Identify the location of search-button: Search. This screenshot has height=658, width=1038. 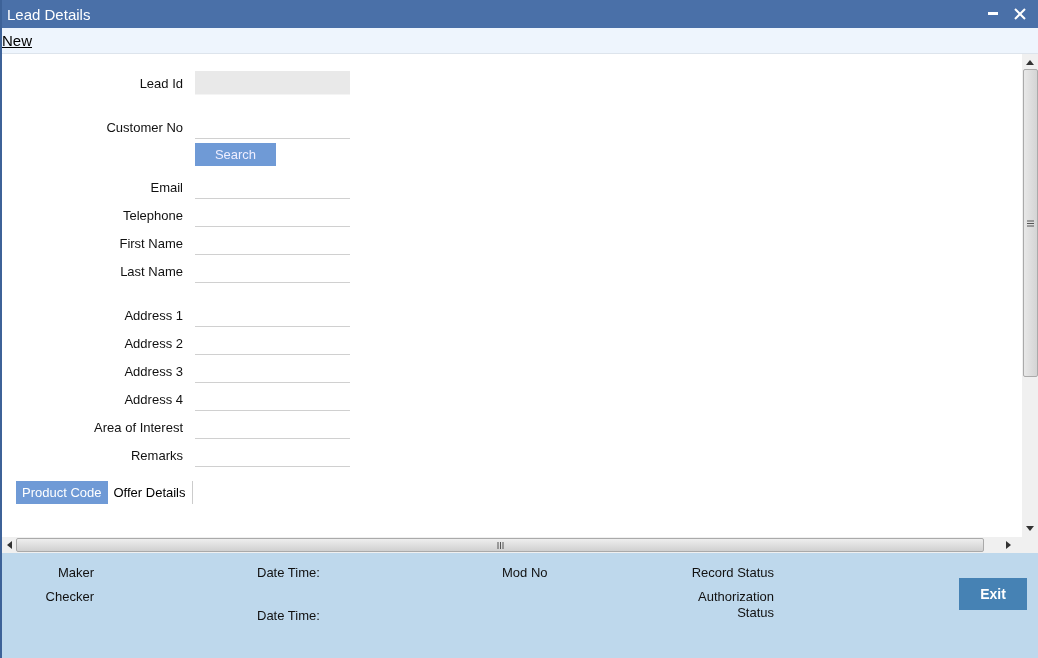
(235, 154).